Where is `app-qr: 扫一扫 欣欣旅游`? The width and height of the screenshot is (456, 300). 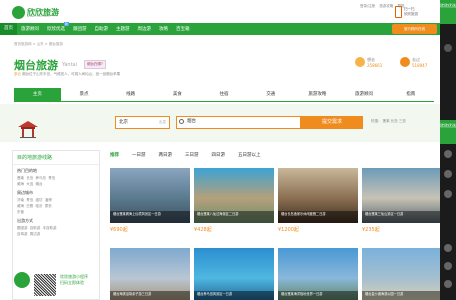
app-qr: 扫一扫 欣欣旅游 is located at coordinates (415, 12).